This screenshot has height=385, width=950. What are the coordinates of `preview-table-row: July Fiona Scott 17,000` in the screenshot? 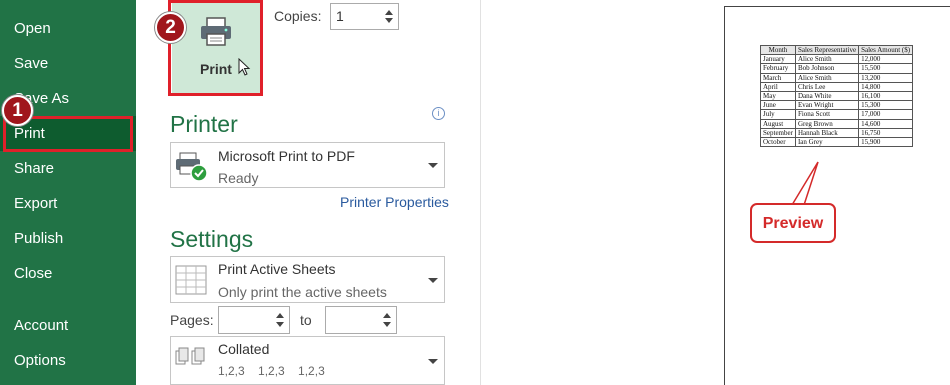 It's located at (837, 114).